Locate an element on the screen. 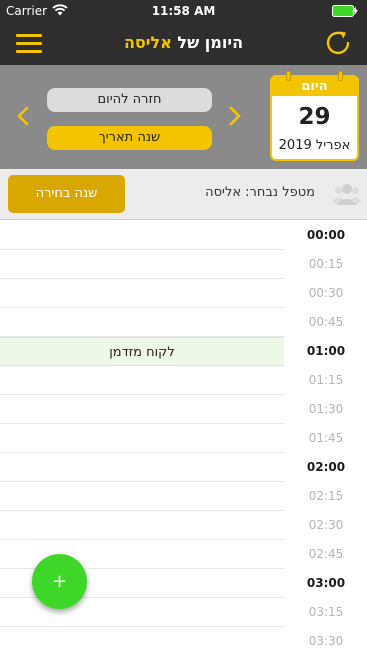 The image size is (367, 649). time-row: 03:30 is located at coordinates (183, 638).